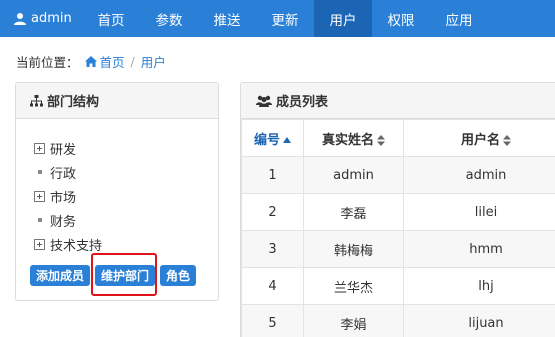 The image size is (555, 337). I want to click on cell-username: hmm, so click(479, 249).